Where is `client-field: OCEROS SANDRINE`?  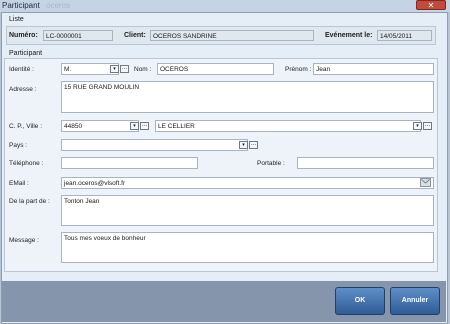 client-field: OCEROS SANDRINE is located at coordinates (232, 35).